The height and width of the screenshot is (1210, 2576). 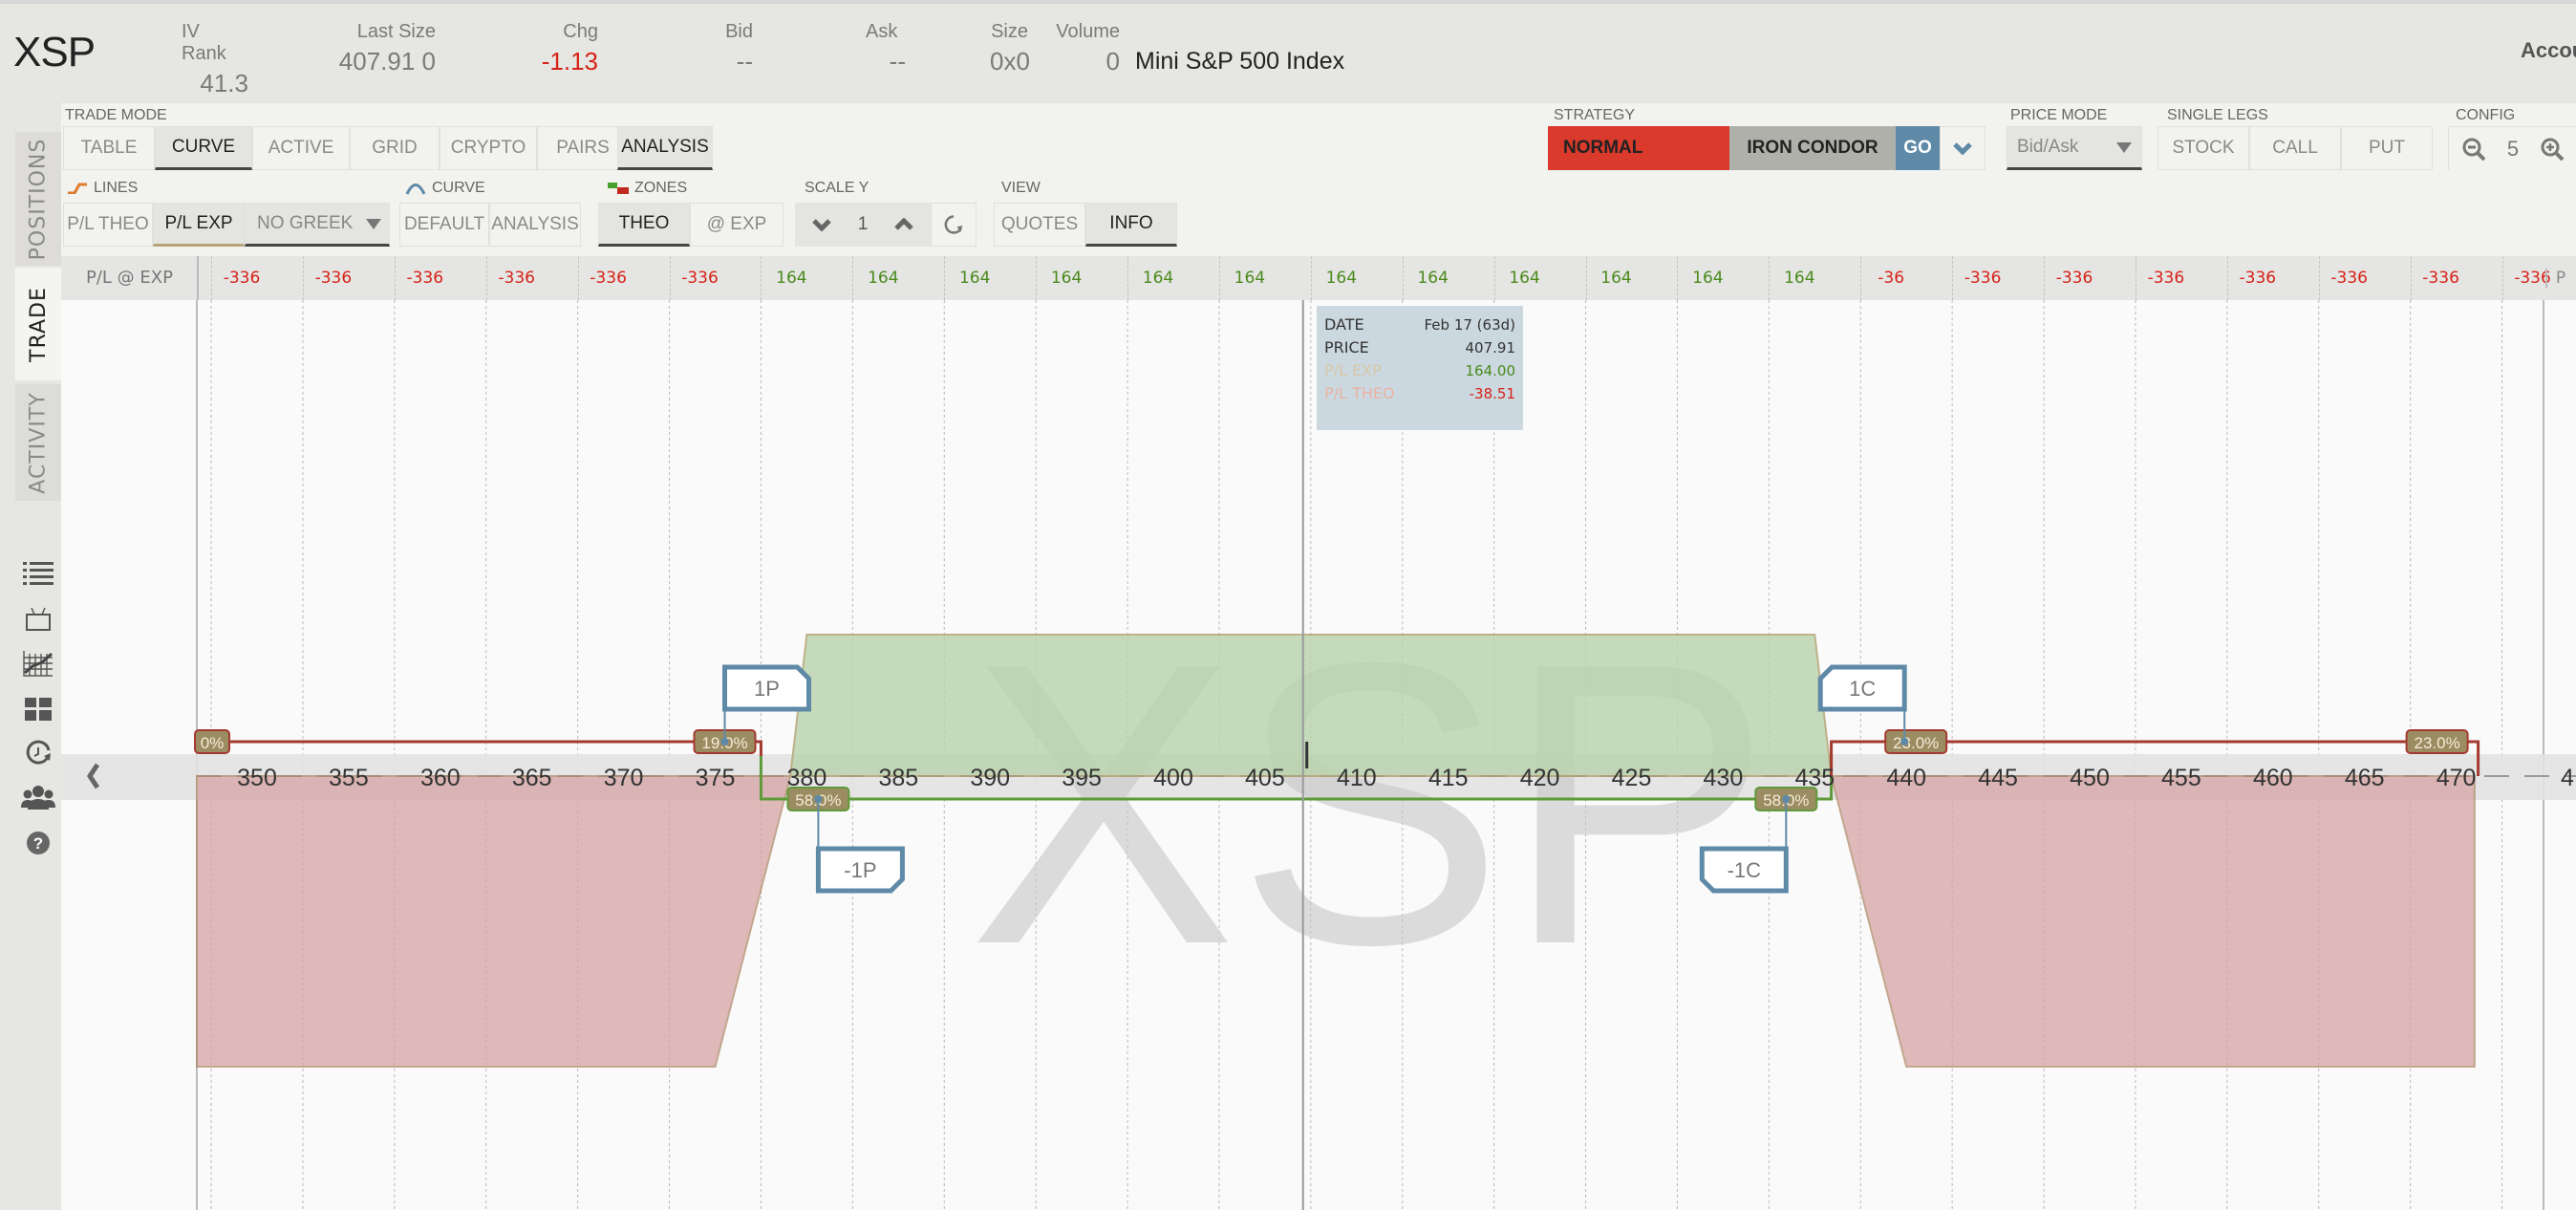 I want to click on single-legs-label: SINGLE LEGS, so click(x=2217, y=115).